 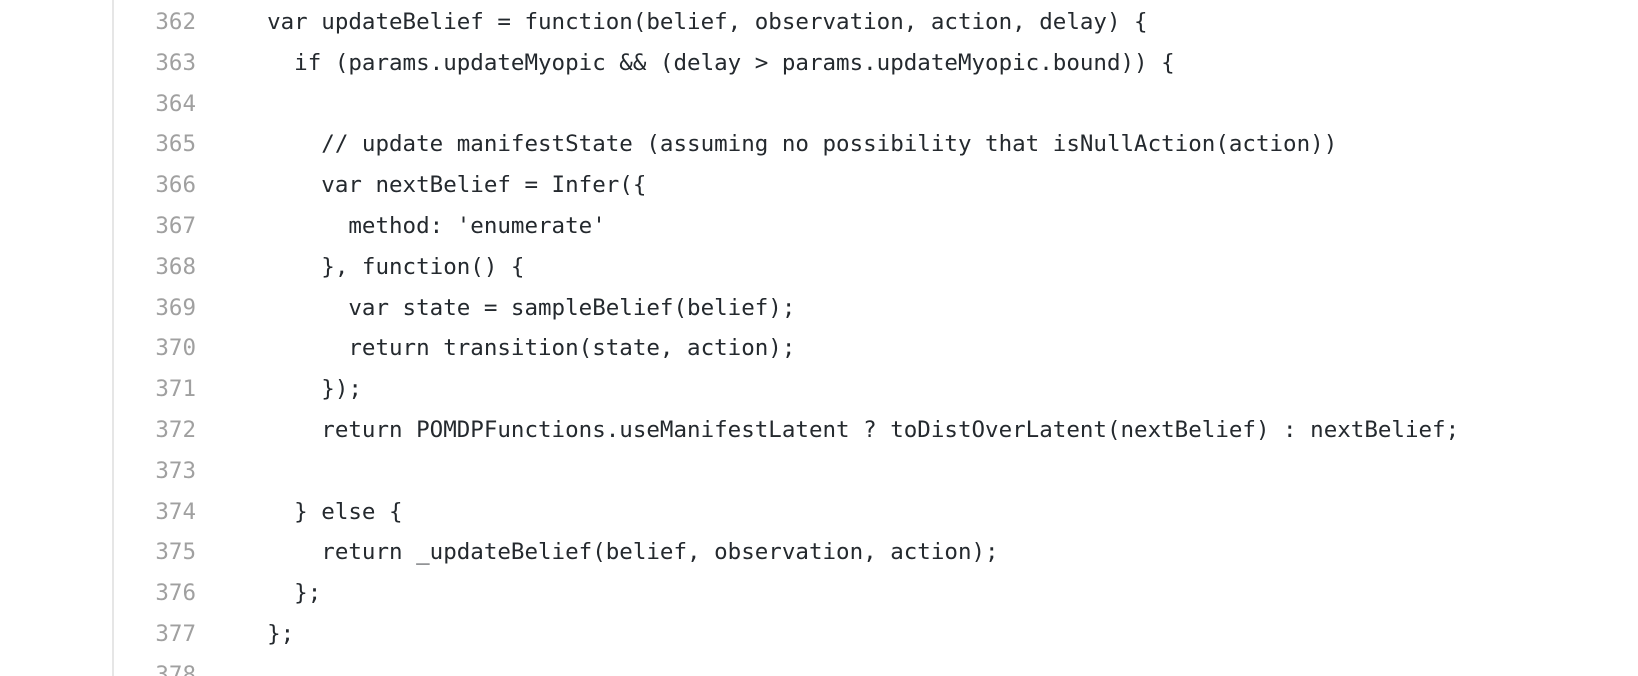 I want to click on line-number: 378, so click(x=155, y=665).